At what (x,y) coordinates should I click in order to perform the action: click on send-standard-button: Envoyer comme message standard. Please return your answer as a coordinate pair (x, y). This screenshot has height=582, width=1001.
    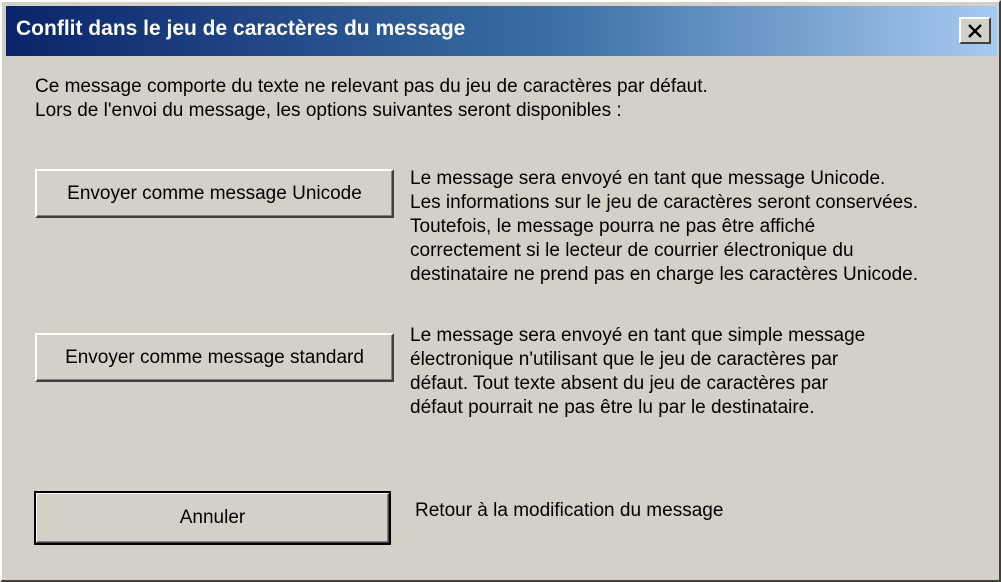
    Looking at the image, I should click on (214, 357).